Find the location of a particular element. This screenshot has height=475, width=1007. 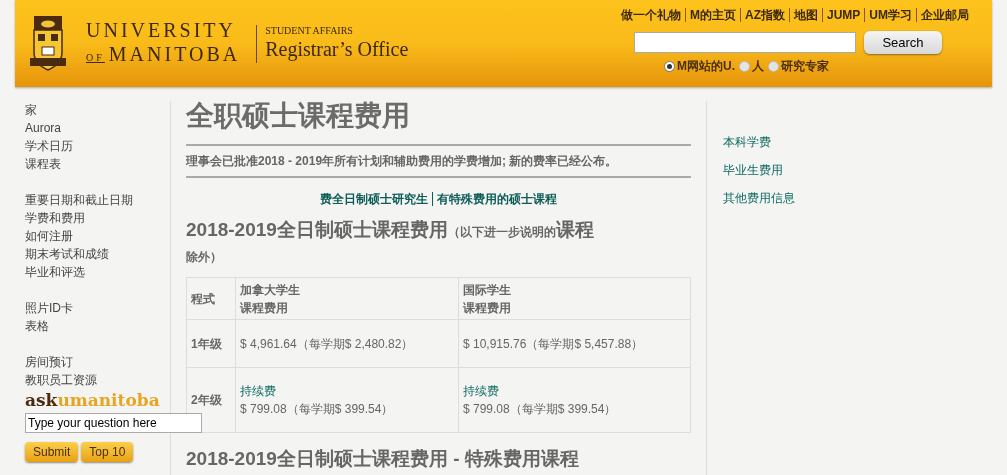

top-link: JUMP is located at coordinates (844, 15).